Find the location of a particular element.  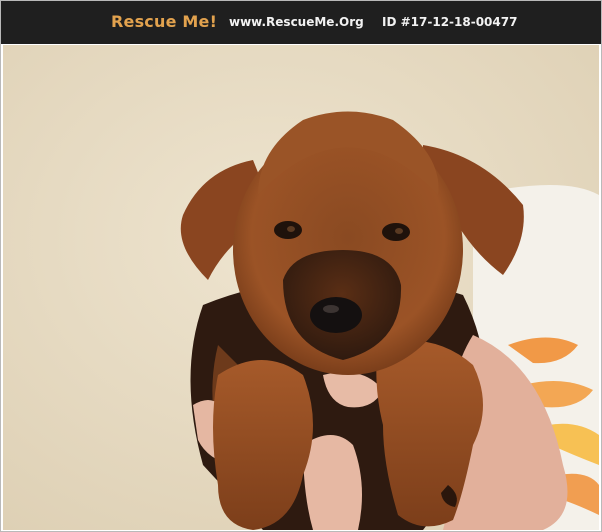

nose is located at coordinates (336, 315).